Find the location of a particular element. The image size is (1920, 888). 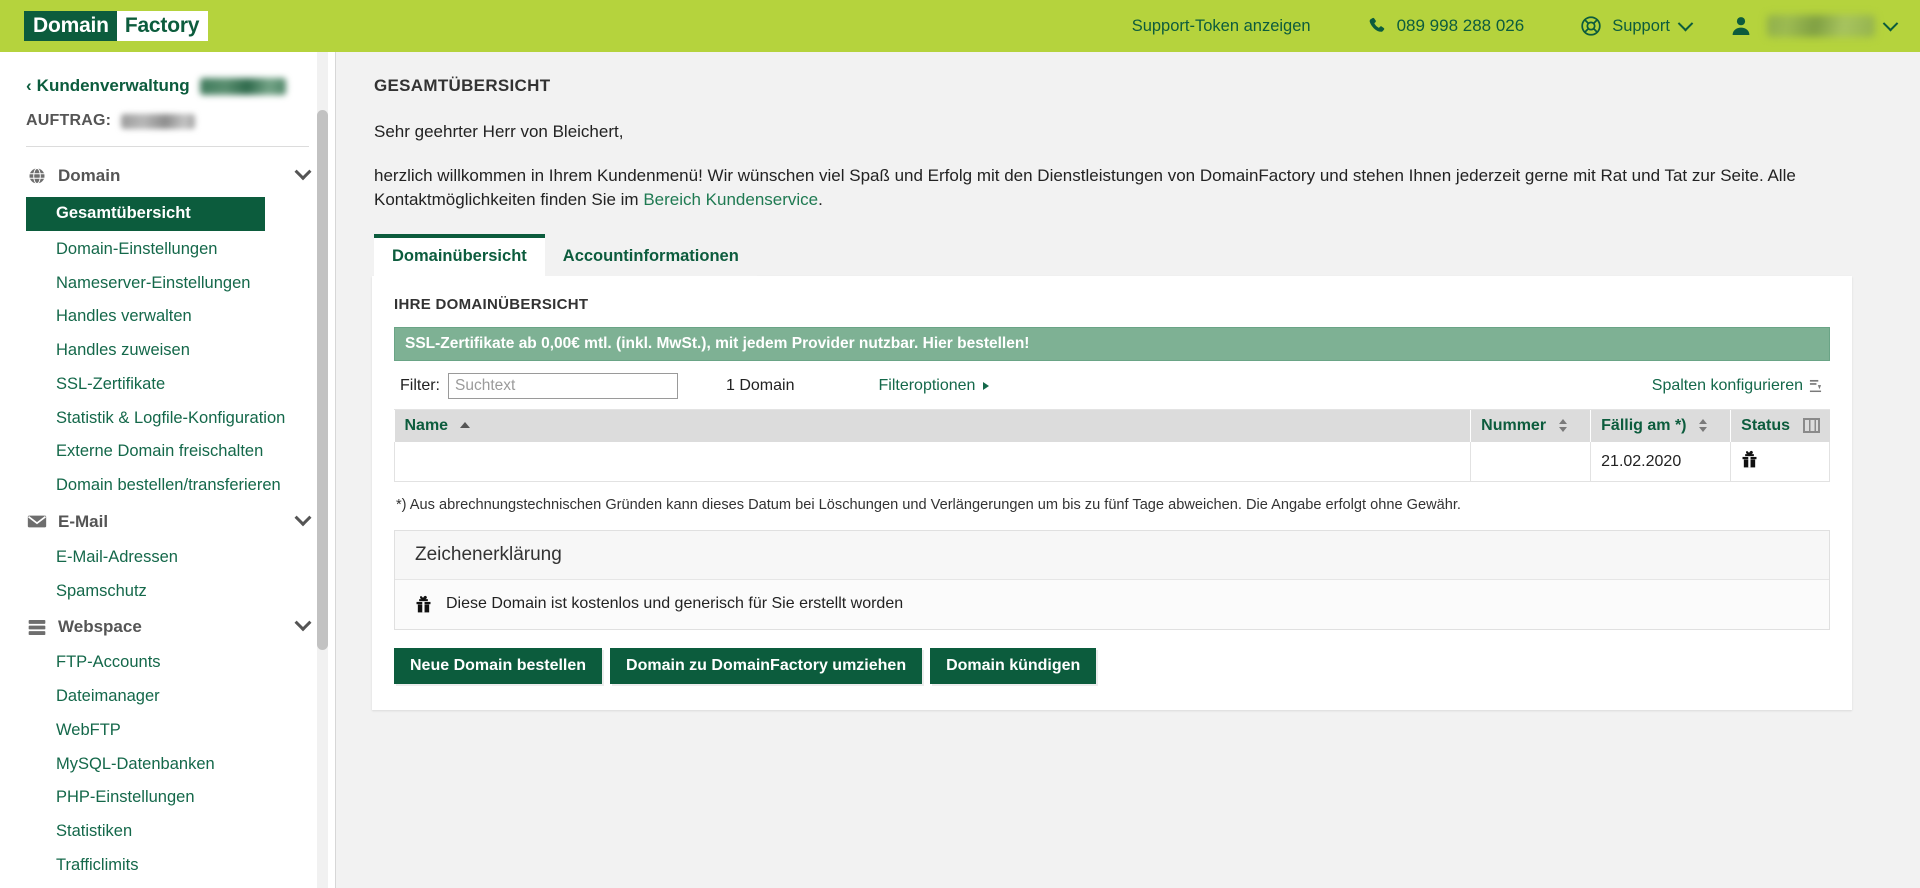

tab-bar: Domainübersicht Accountinformationen is located at coordinates (1129, 255).